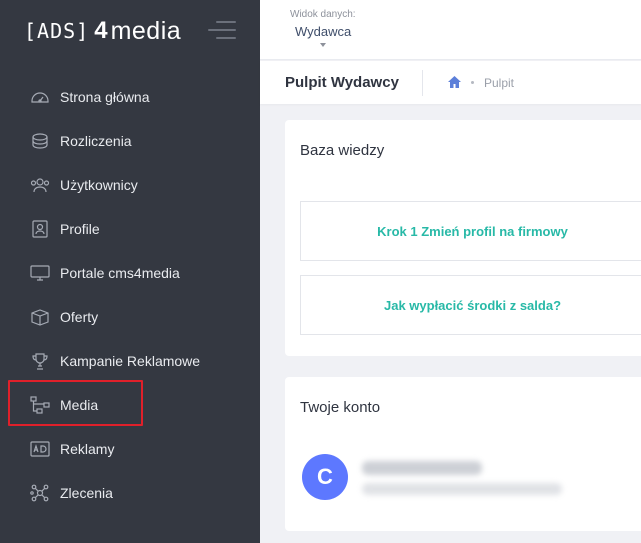  Describe the element at coordinates (499, 83) in the screenshot. I see `breadcrumb-pulpit: Pulpit` at that location.